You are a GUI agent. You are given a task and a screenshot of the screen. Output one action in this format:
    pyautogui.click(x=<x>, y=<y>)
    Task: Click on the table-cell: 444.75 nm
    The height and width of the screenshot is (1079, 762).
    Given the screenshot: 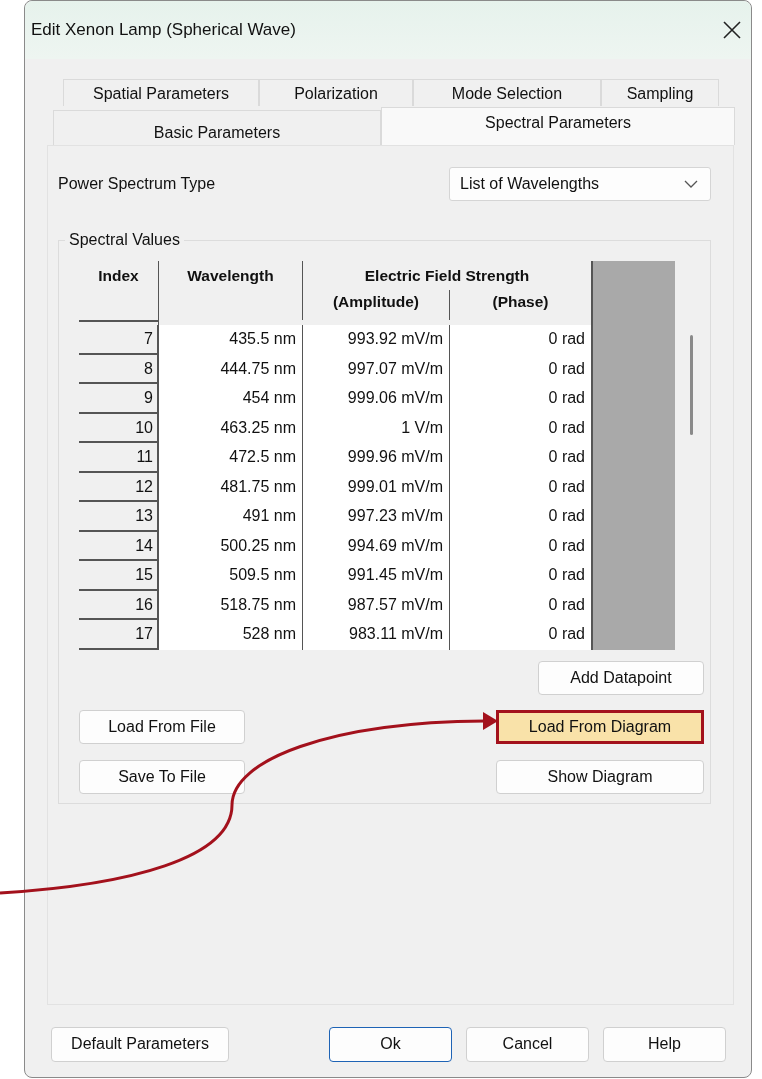 What is the action you would take?
    pyautogui.click(x=231, y=369)
    